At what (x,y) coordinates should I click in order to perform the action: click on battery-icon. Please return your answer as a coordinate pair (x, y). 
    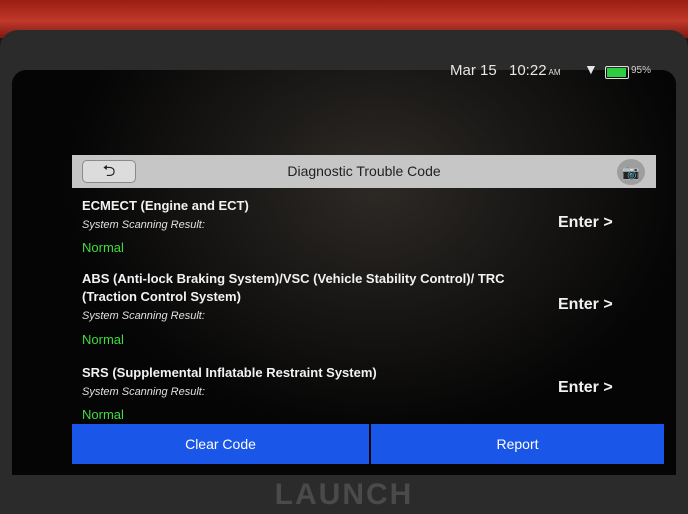
    Looking at the image, I should click on (617, 72).